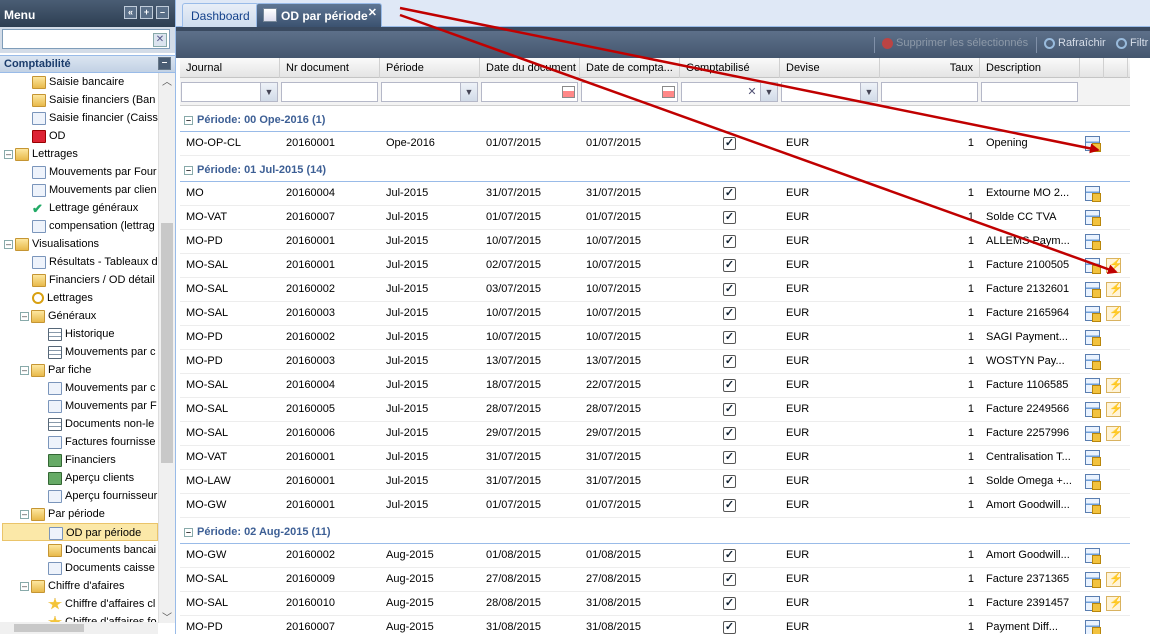  Describe the element at coordinates (58, 316) in the screenshot. I see `tree-item: – Généraux` at that location.